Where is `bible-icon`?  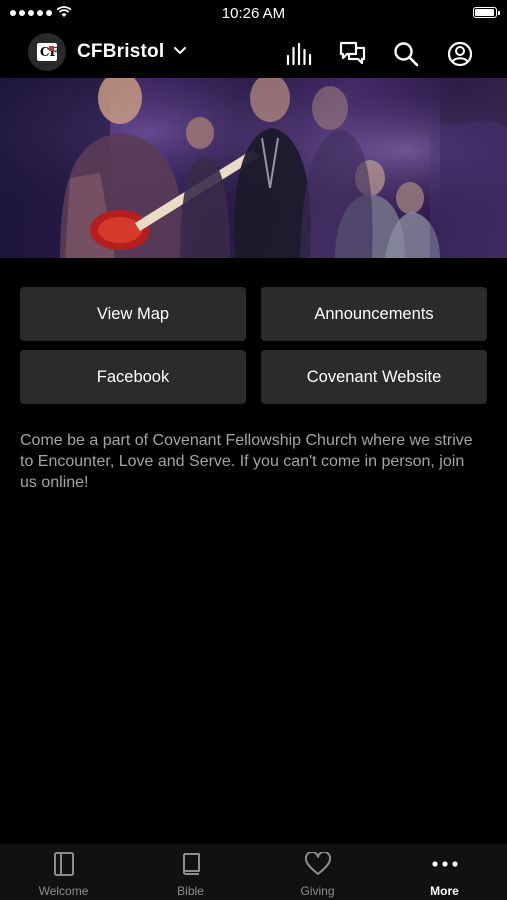
bible-icon is located at coordinates (190, 864).